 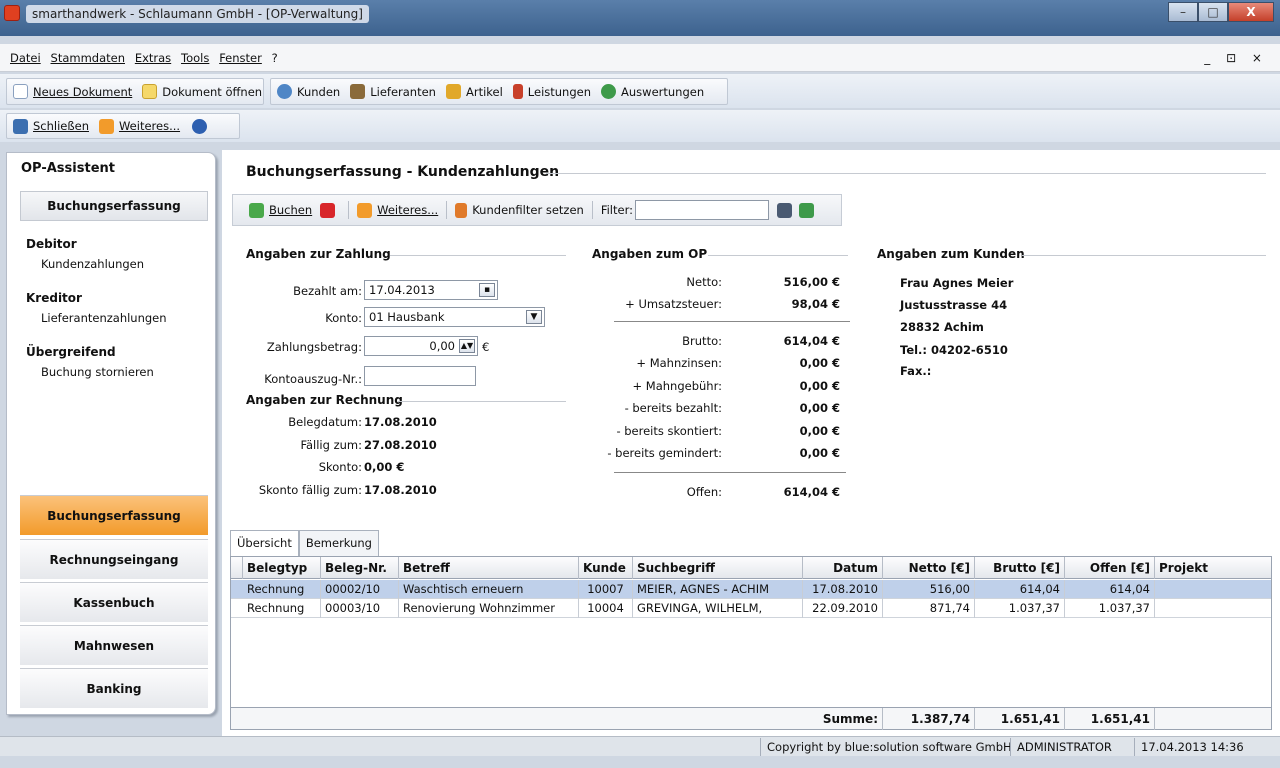 I want to click on nav-buchungserfassung: Buchungserfassung, so click(x=114, y=515).